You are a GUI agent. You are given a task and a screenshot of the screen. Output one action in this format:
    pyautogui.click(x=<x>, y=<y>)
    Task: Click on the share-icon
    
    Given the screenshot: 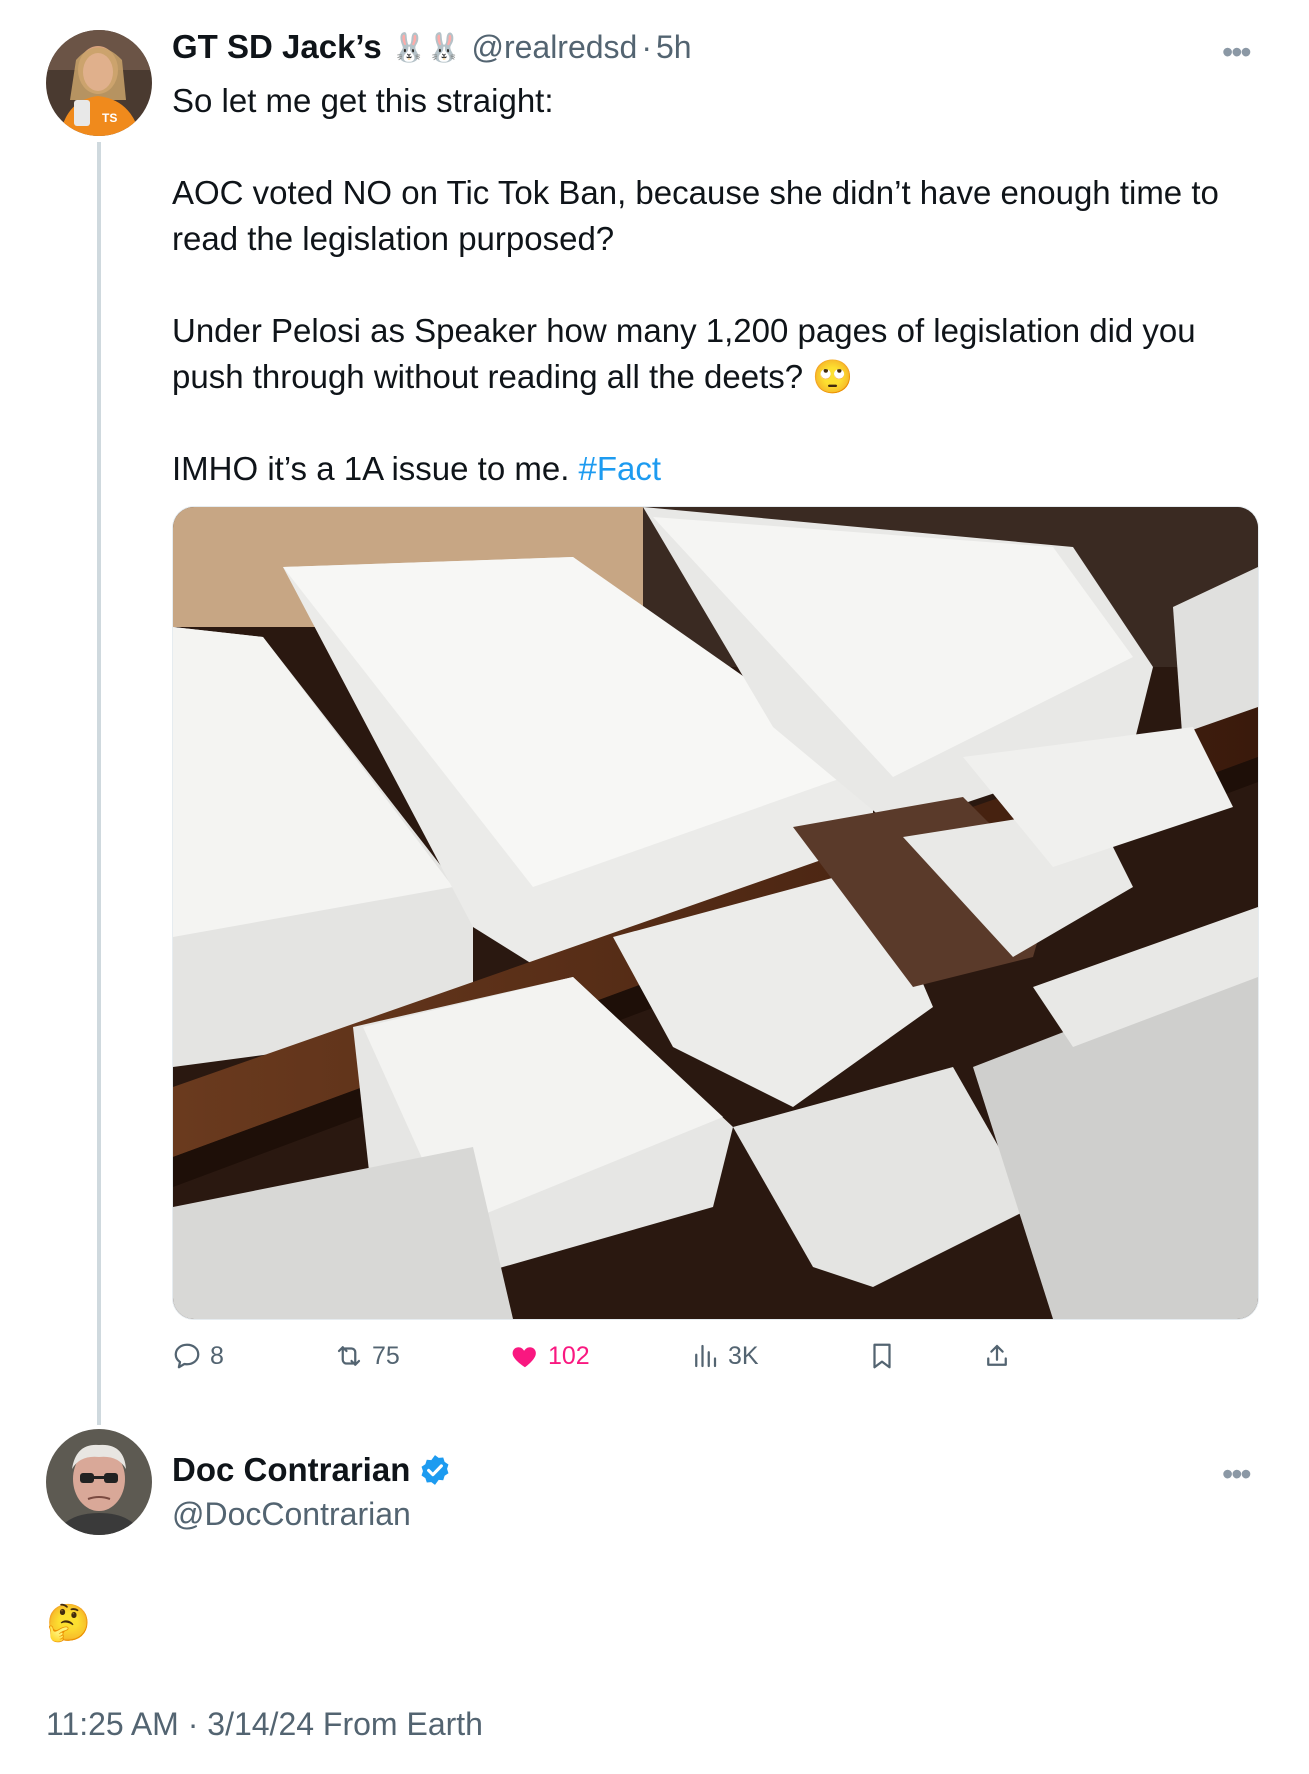 What is the action you would take?
    pyautogui.click(x=997, y=1355)
    